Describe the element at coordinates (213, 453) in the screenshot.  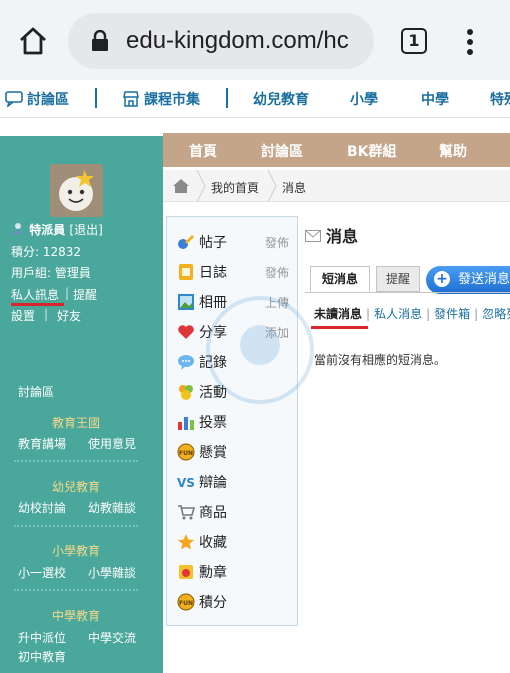
I see `menu-item-label: 懸賞` at that location.